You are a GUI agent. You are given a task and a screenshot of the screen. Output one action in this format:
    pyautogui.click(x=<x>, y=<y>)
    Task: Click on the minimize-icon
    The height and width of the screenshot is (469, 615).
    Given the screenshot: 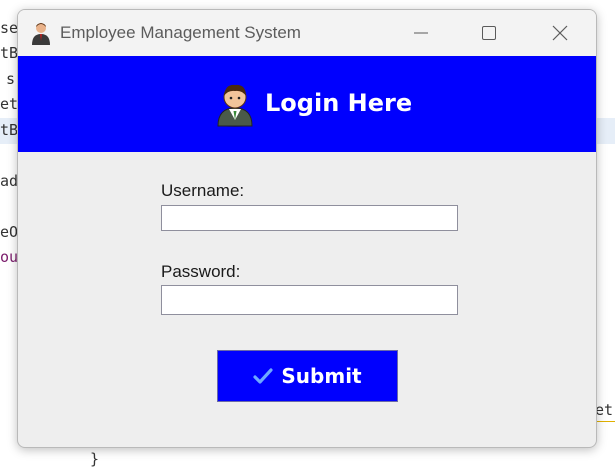 What is the action you would take?
    pyautogui.click(x=421, y=33)
    